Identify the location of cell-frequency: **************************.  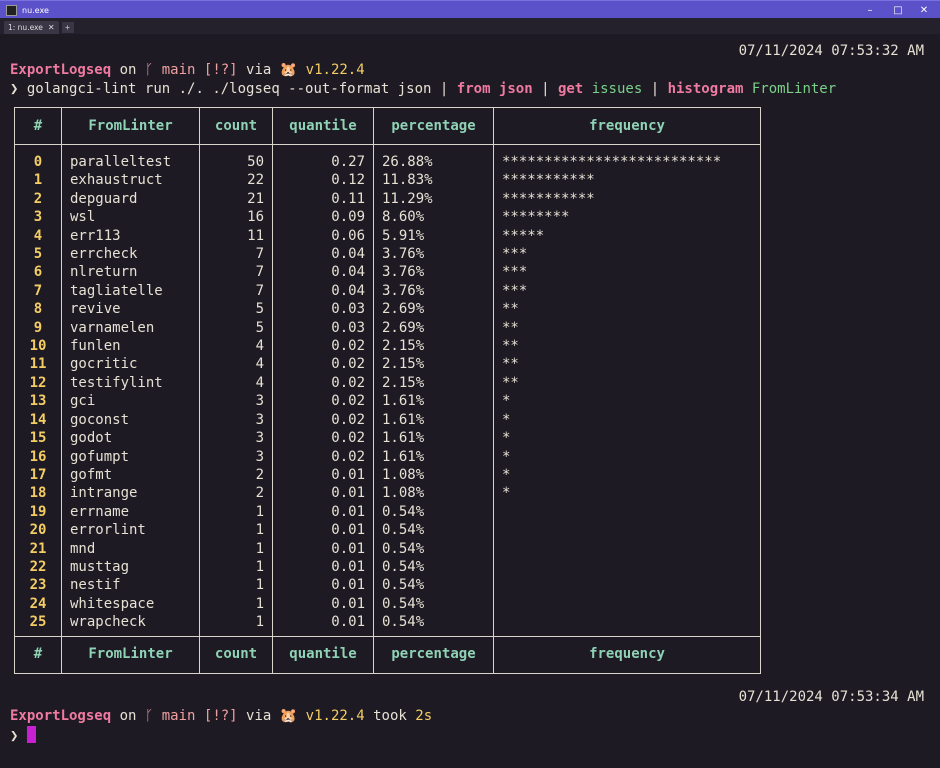
(627, 162).